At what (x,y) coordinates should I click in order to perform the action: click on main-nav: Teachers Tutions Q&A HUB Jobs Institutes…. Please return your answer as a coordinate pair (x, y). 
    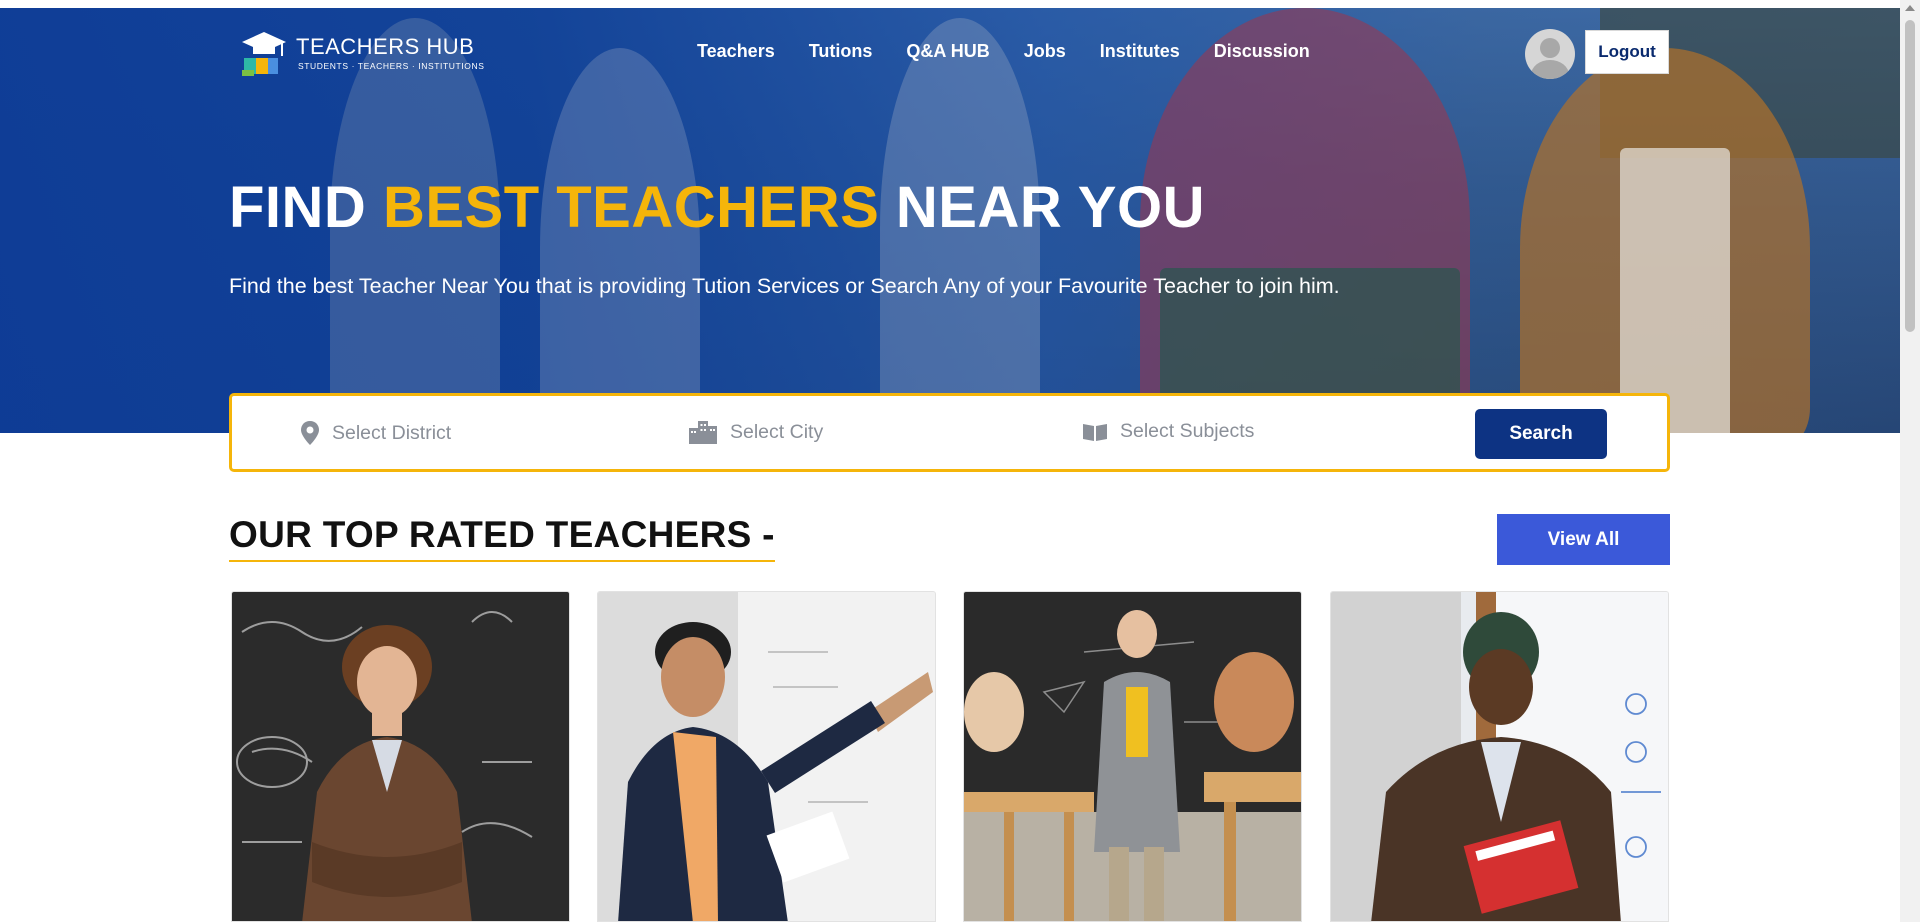
    Looking at the image, I should click on (1020, 51).